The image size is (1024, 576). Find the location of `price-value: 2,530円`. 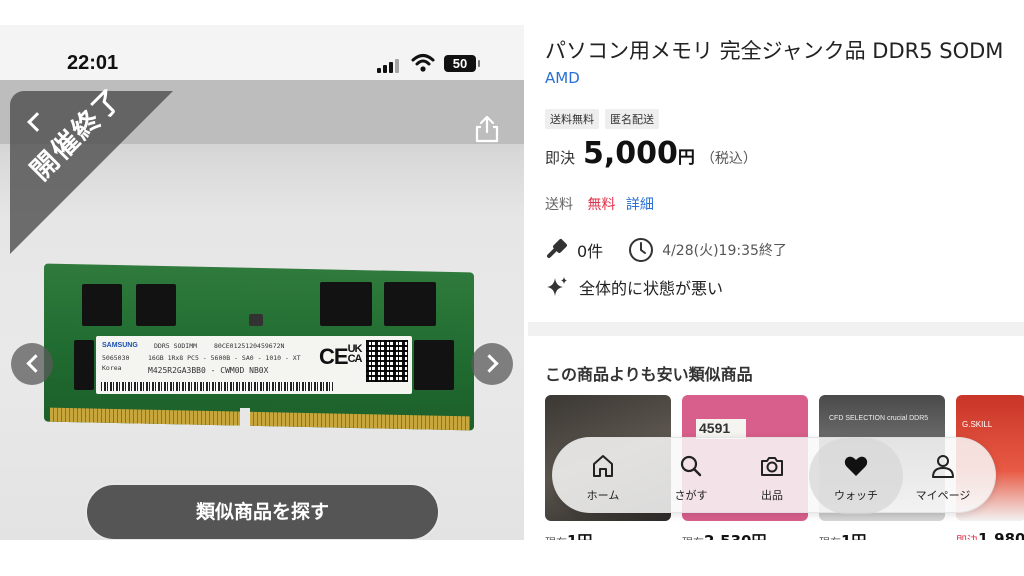

price-value: 2,530円 is located at coordinates (735, 536).